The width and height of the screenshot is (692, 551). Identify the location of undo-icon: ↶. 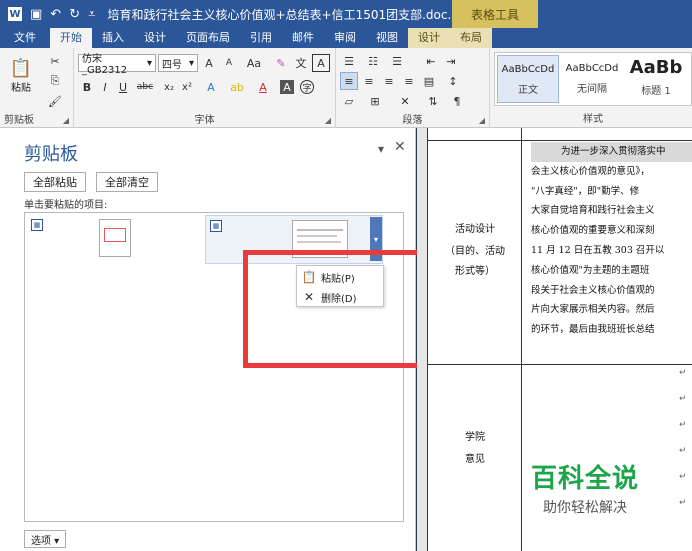
(55, 14).